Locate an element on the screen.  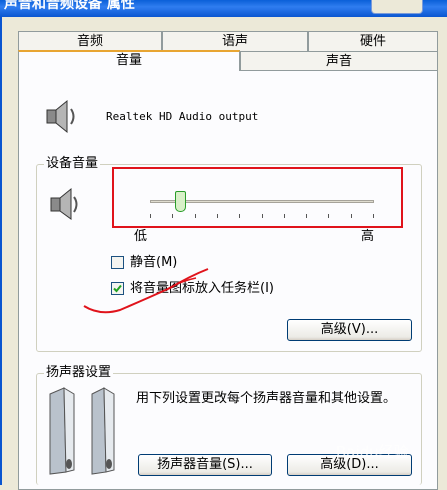
window-title: 声音和音频设备 属性 is located at coordinates (69, 6).